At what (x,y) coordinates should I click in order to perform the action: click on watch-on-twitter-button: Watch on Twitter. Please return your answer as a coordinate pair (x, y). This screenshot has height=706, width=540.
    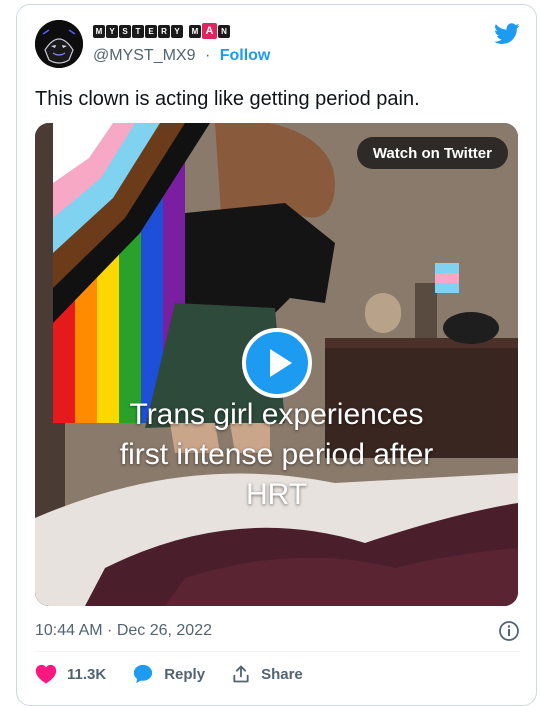
    Looking at the image, I should click on (432, 153).